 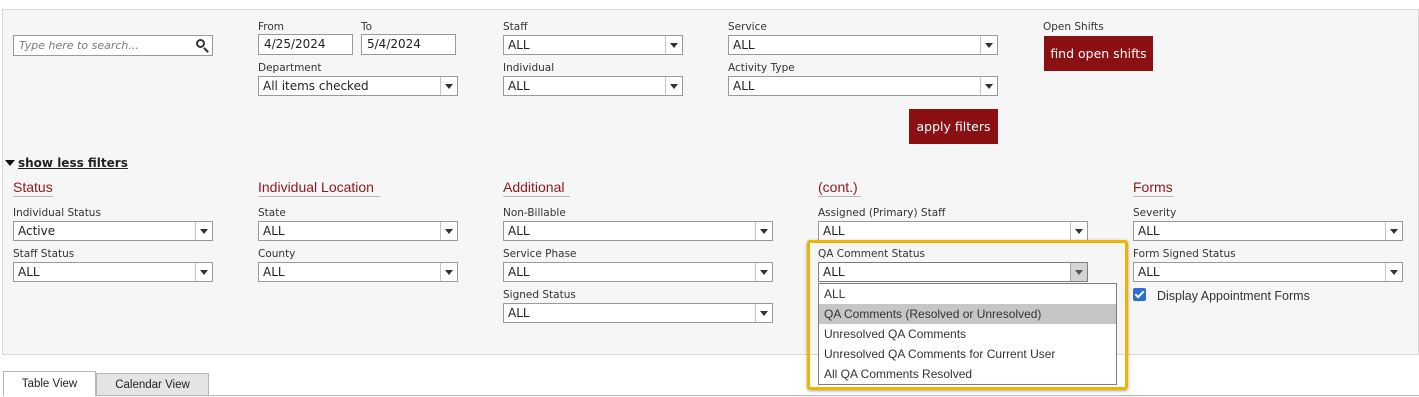 I want to click on display-appointment-forms-label: Display Appointment Forms, so click(x=1233, y=296).